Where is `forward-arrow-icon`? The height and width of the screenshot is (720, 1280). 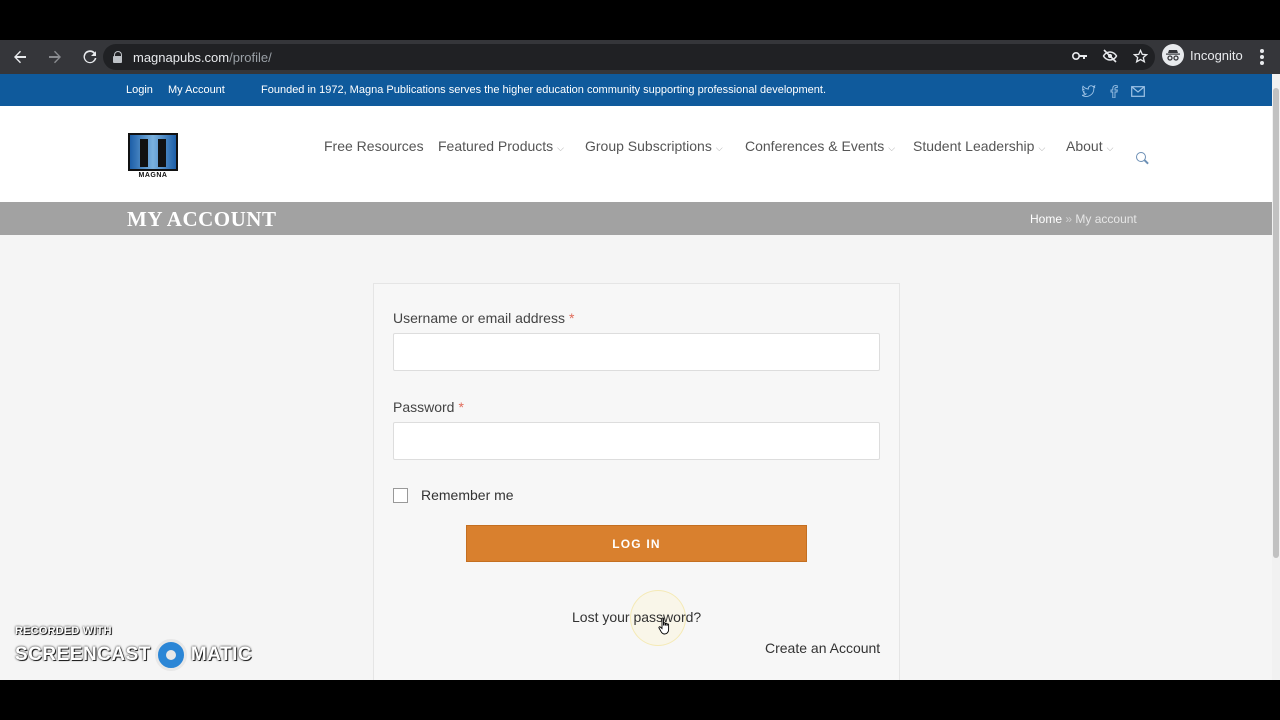 forward-arrow-icon is located at coordinates (55, 57).